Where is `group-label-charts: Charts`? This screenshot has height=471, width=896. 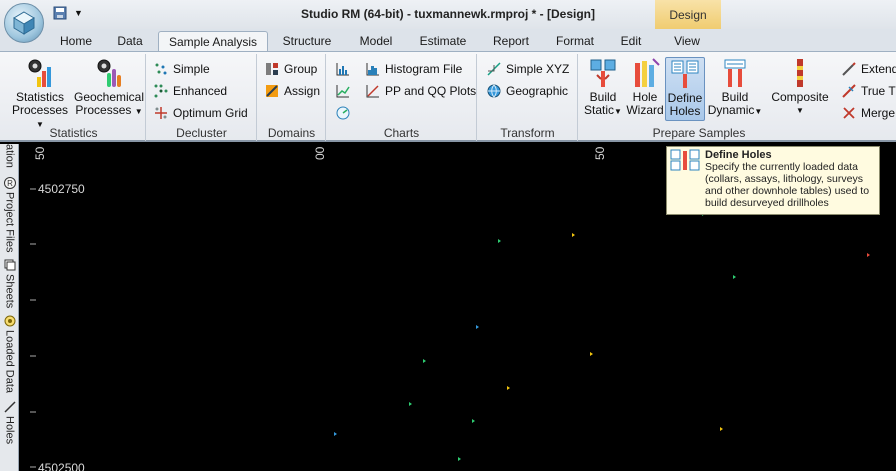 group-label-charts: Charts is located at coordinates (401, 133).